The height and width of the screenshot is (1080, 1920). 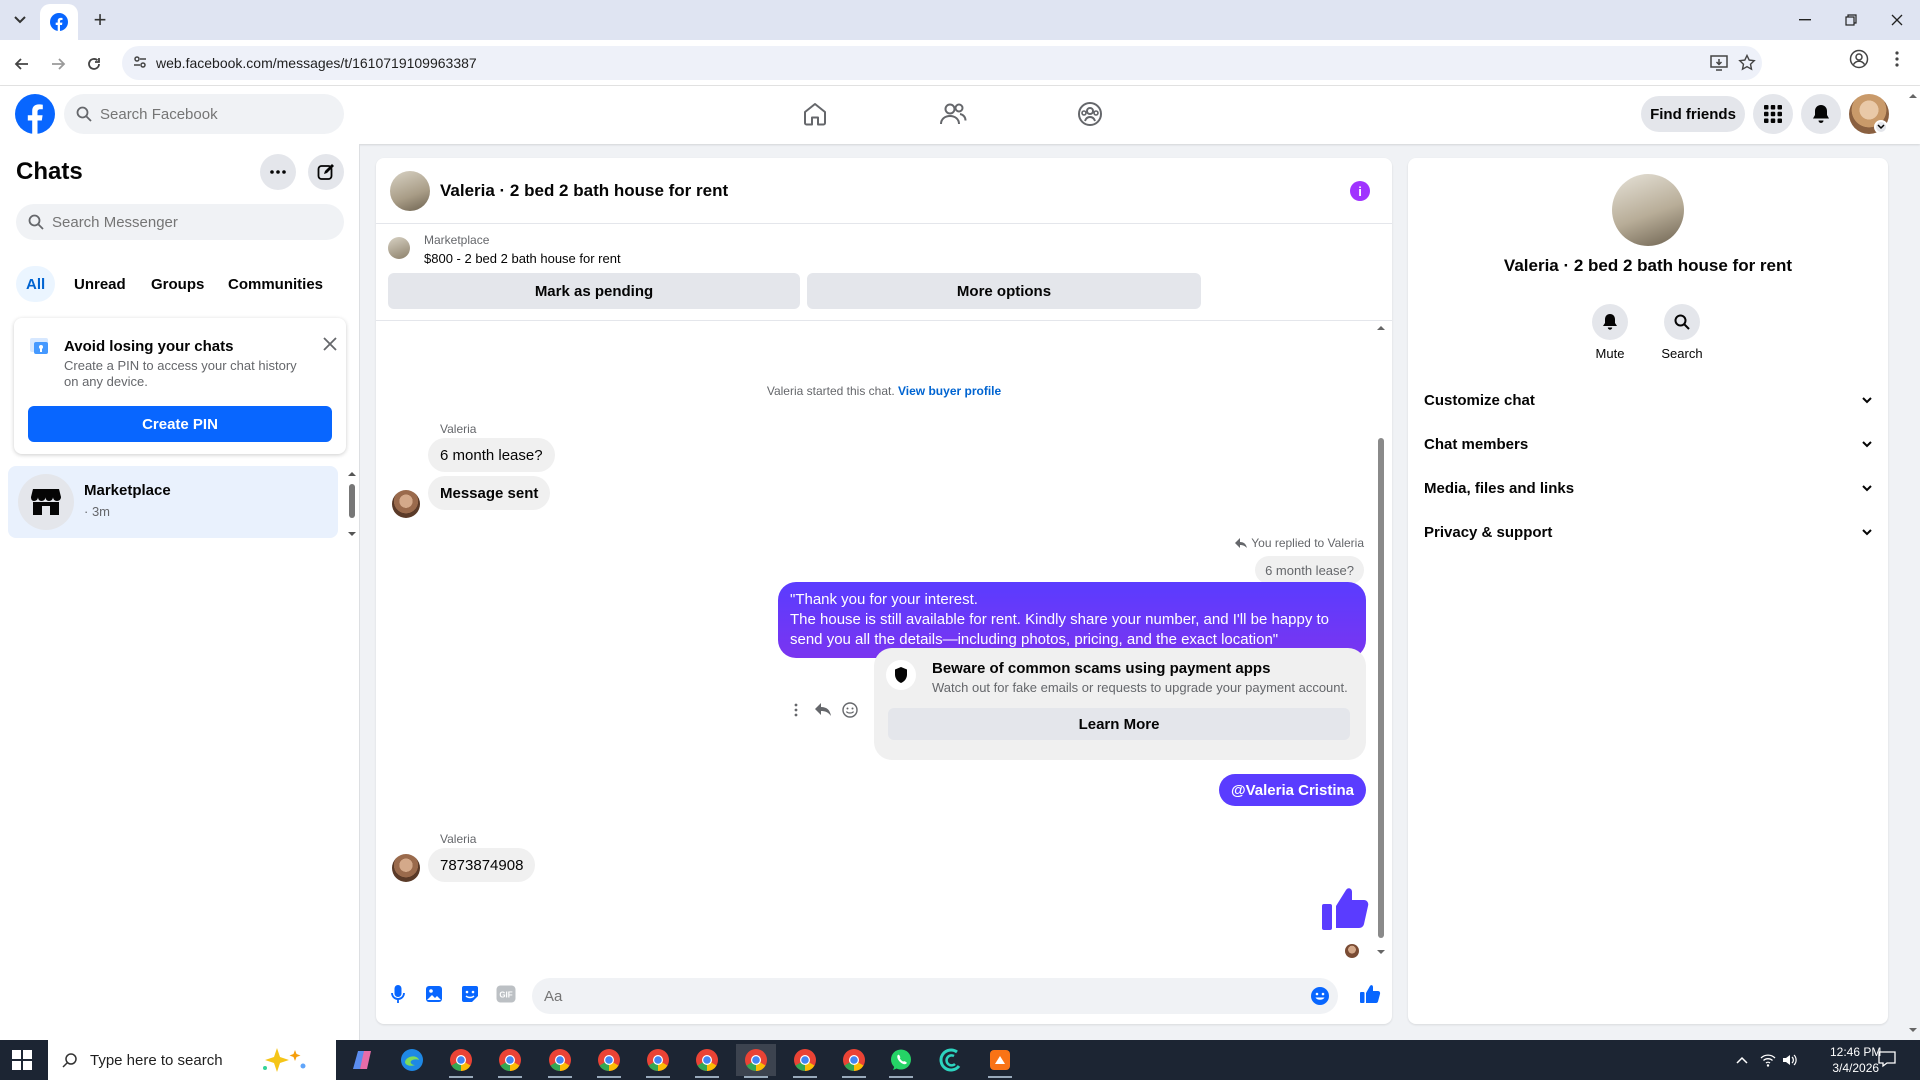 I want to click on view-buyer-profile-link: View buyer profile, so click(x=949, y=391).